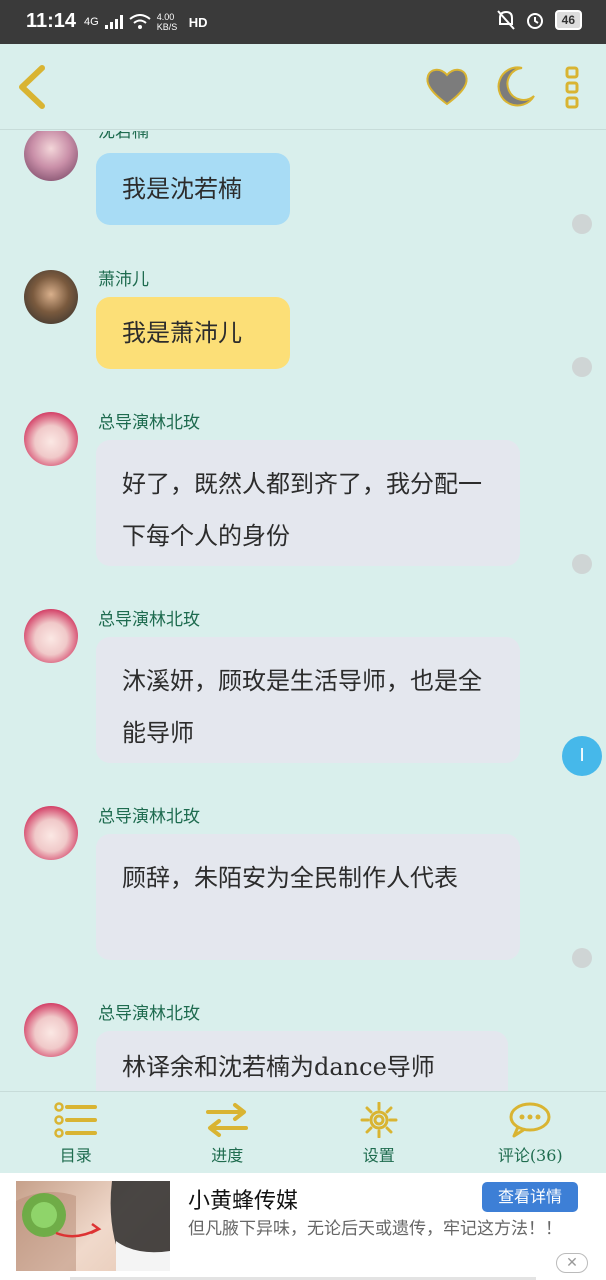 Image resolution: width=606 pixels, height=1280 pixels. What do you see at coordinates (534, 21) in the screenshot?
I see `alarm-icon` at bounding box center [534, 21].